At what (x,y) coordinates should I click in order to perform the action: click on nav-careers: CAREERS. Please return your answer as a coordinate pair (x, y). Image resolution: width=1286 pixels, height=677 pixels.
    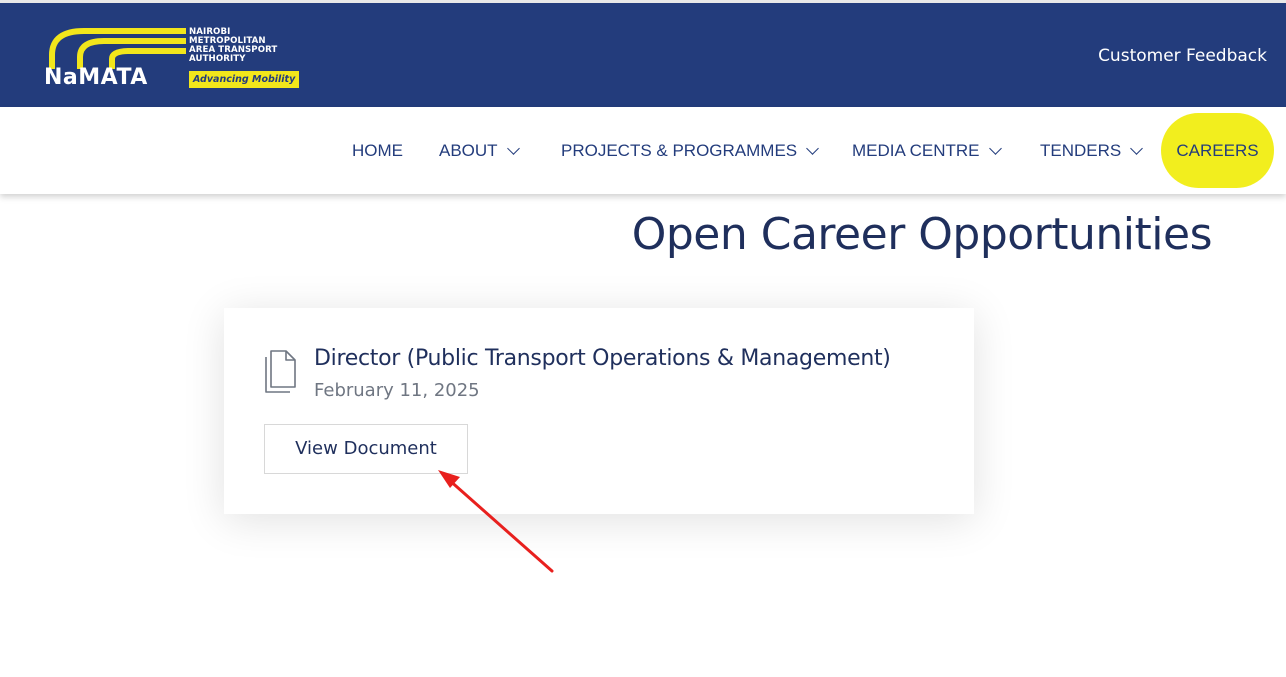
    Looking at the image, I should click on (1217, 150).